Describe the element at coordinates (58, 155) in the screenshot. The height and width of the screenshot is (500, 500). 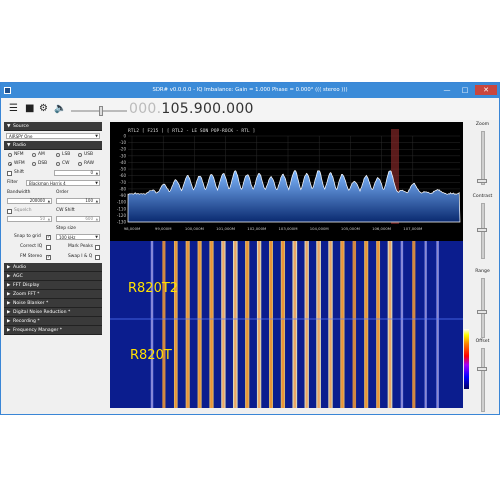
I see `mode-lsb-radio` at that location.